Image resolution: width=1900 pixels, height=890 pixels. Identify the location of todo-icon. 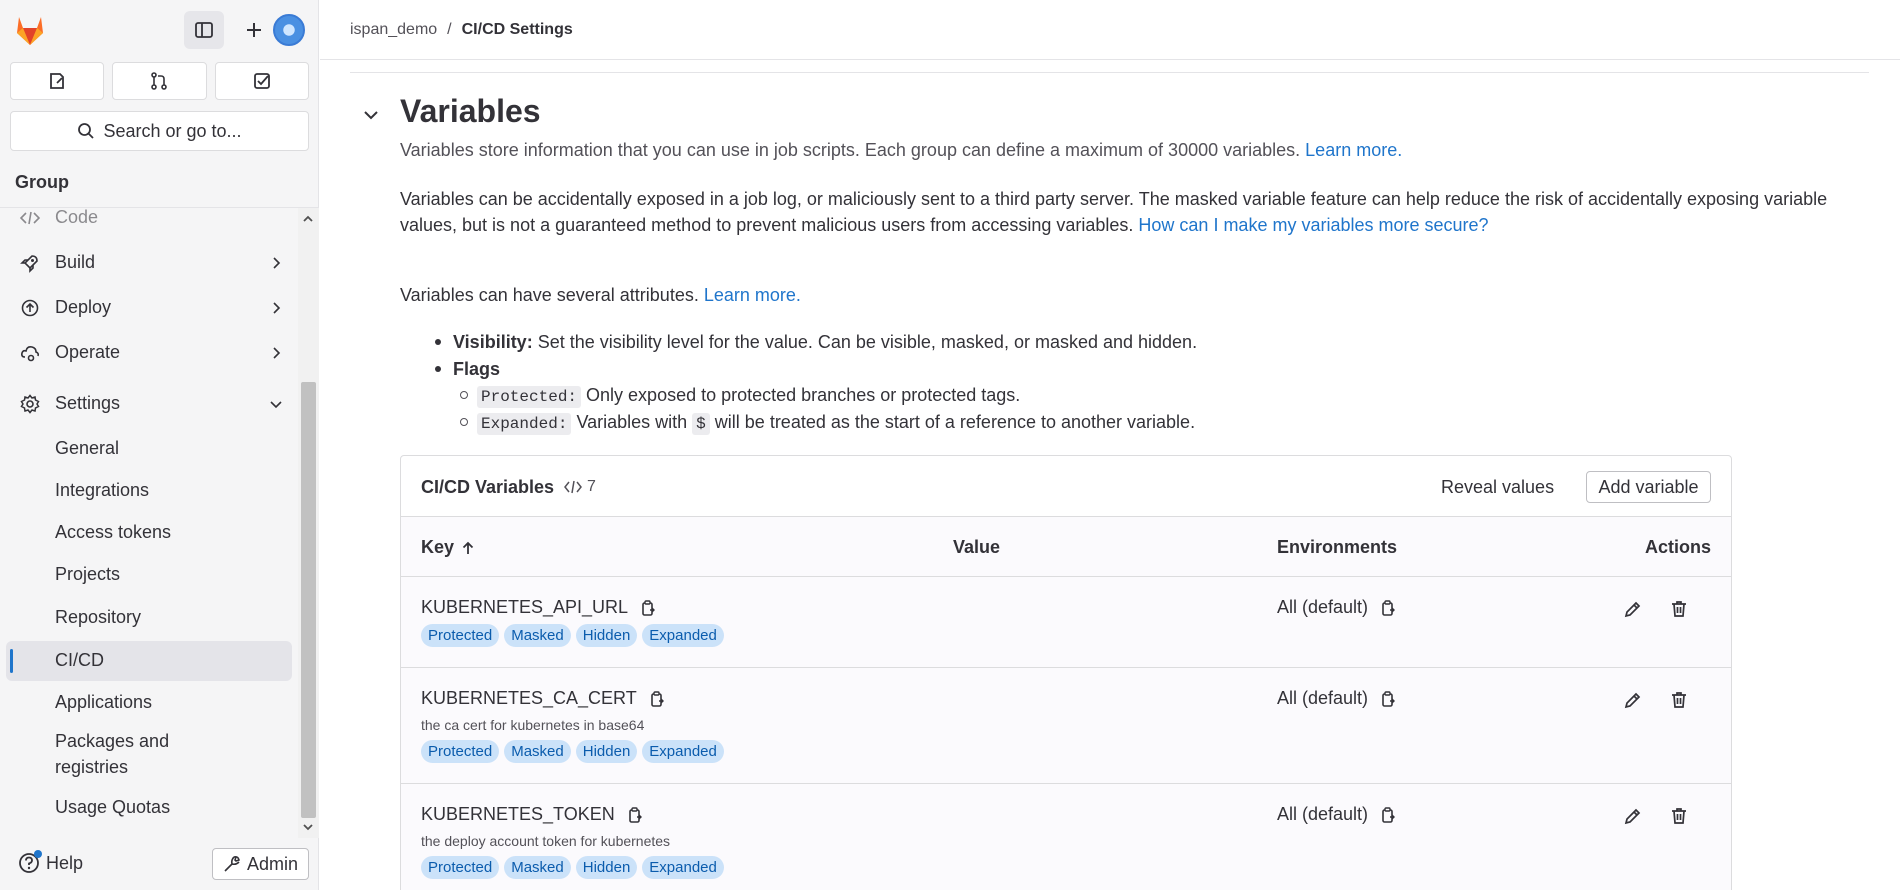
(261, 81).